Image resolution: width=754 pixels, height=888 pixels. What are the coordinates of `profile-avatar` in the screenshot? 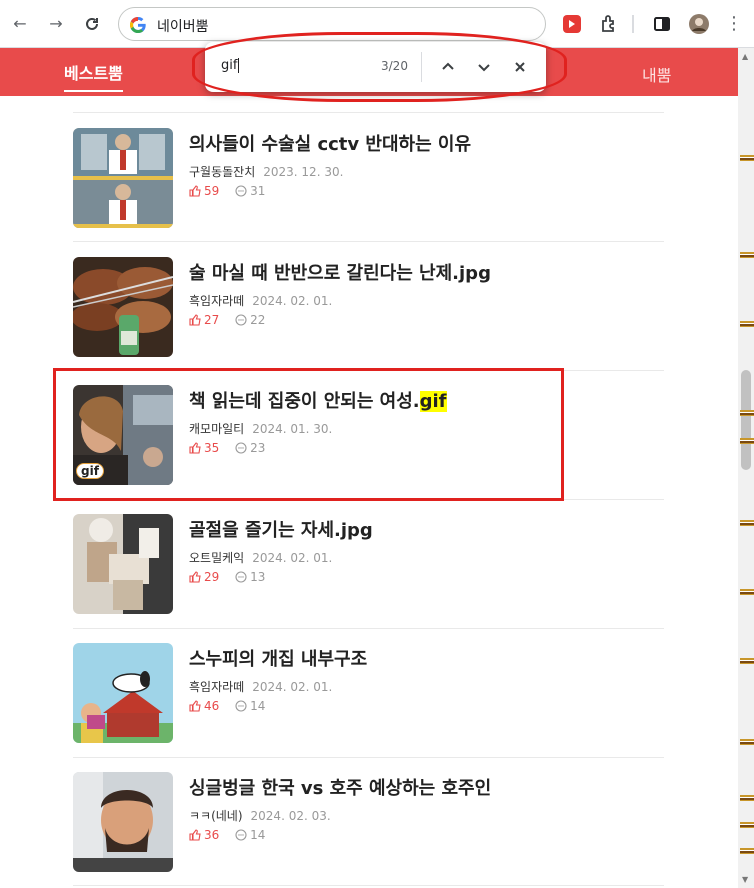 It's located at (699, 24).